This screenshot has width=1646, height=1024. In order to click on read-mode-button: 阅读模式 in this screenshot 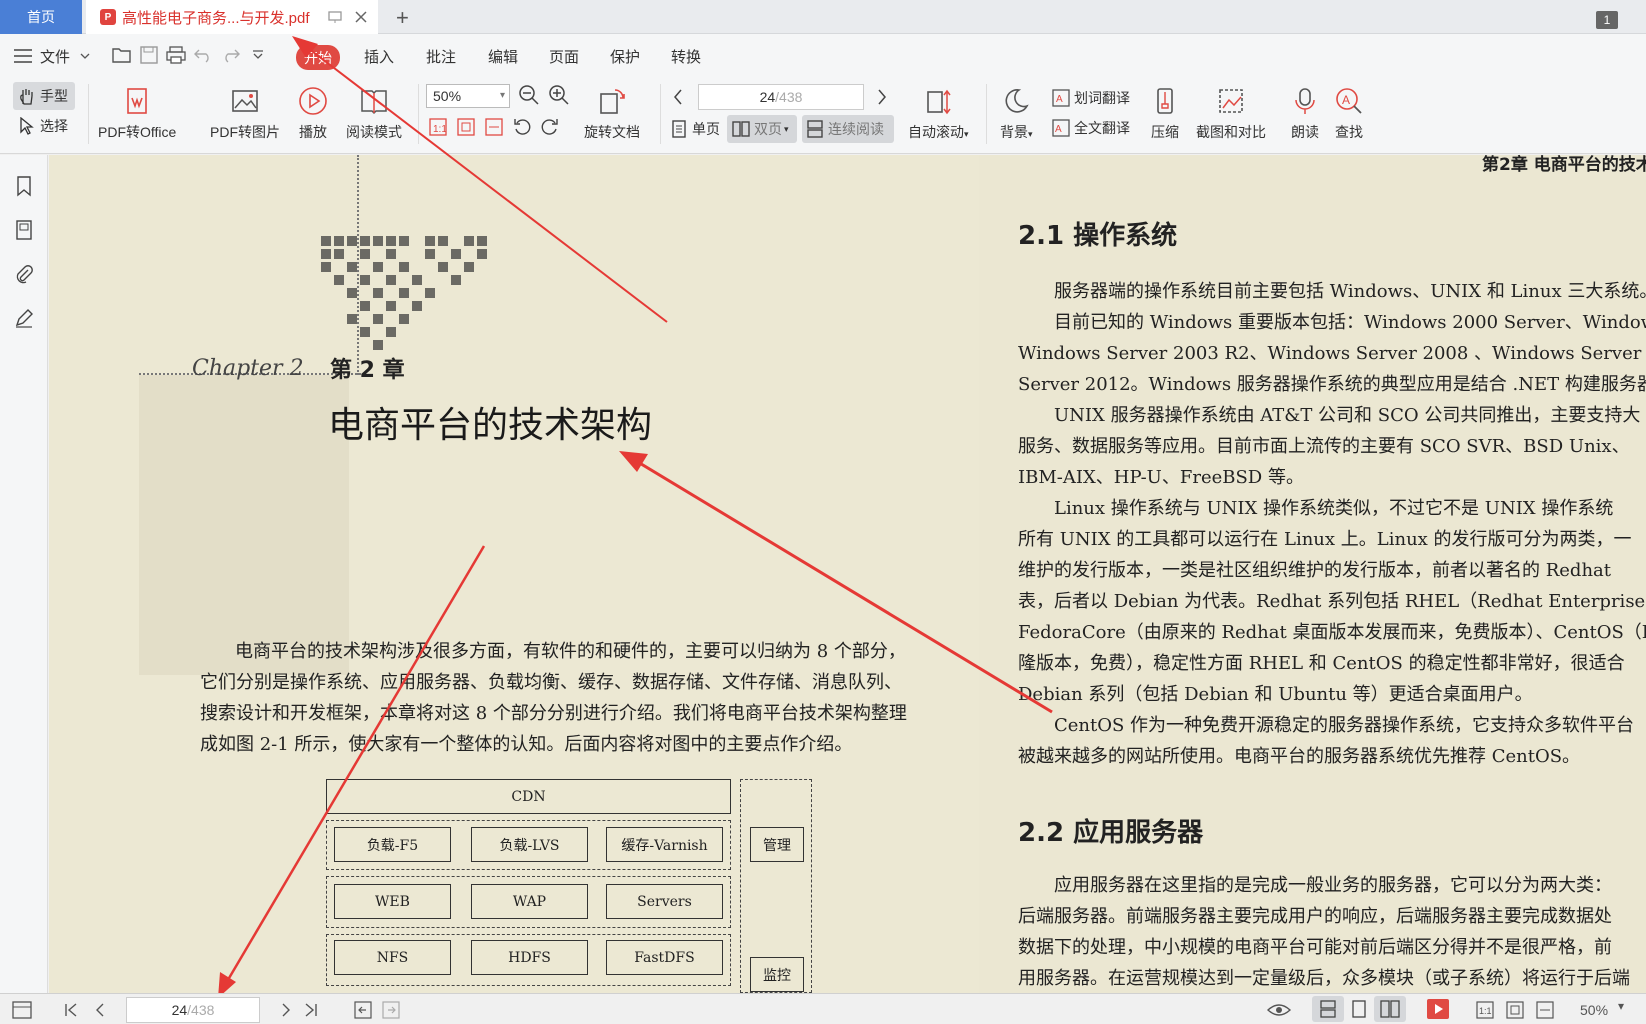, I will do `click(374, 114)`.